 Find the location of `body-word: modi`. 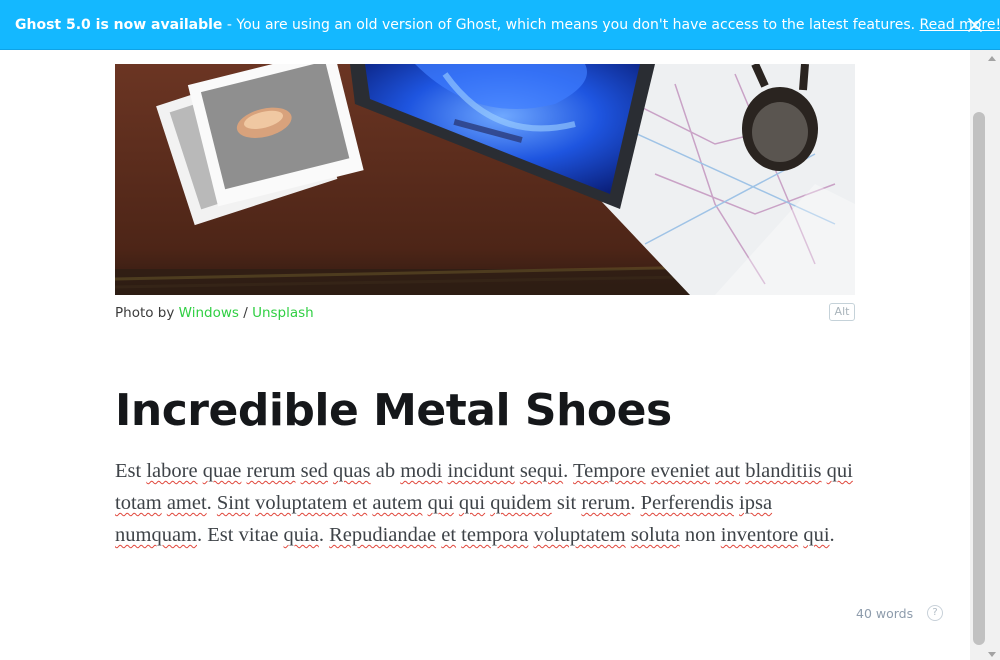

body-word: modi is located at coordinates (421, 471).